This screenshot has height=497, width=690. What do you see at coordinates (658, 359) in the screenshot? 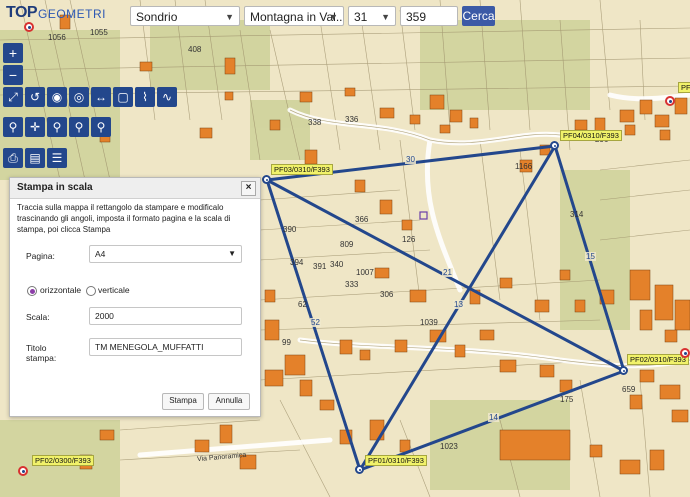
I see `point-label: PF02/0310/F393` at bounding box center [658, 359].